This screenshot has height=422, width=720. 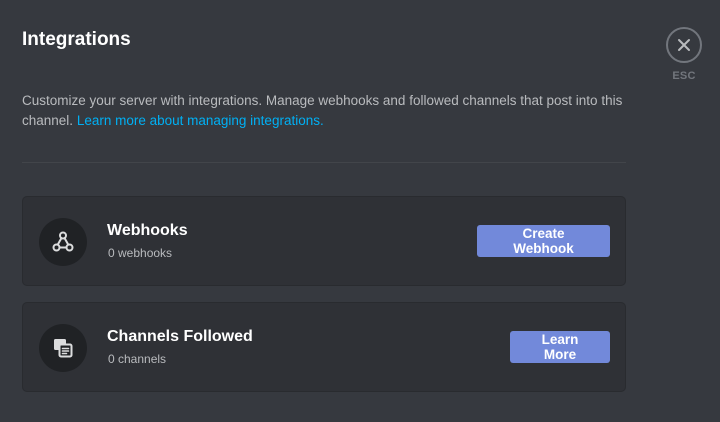 I want to click on webhooks-icon-badge, so click(x=63, y=242).